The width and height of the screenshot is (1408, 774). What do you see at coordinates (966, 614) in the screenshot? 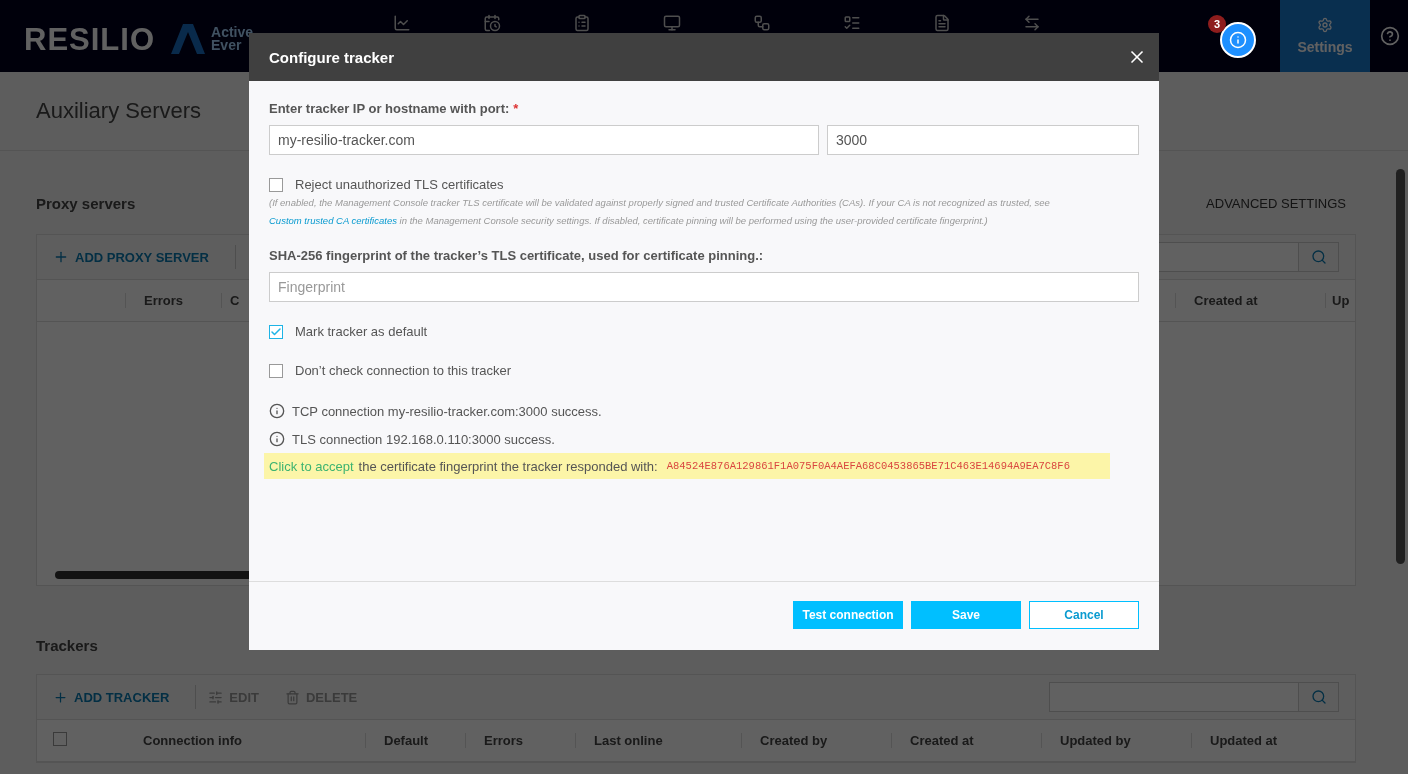
I see `action-button: Save` at bounding box center [966, 614].